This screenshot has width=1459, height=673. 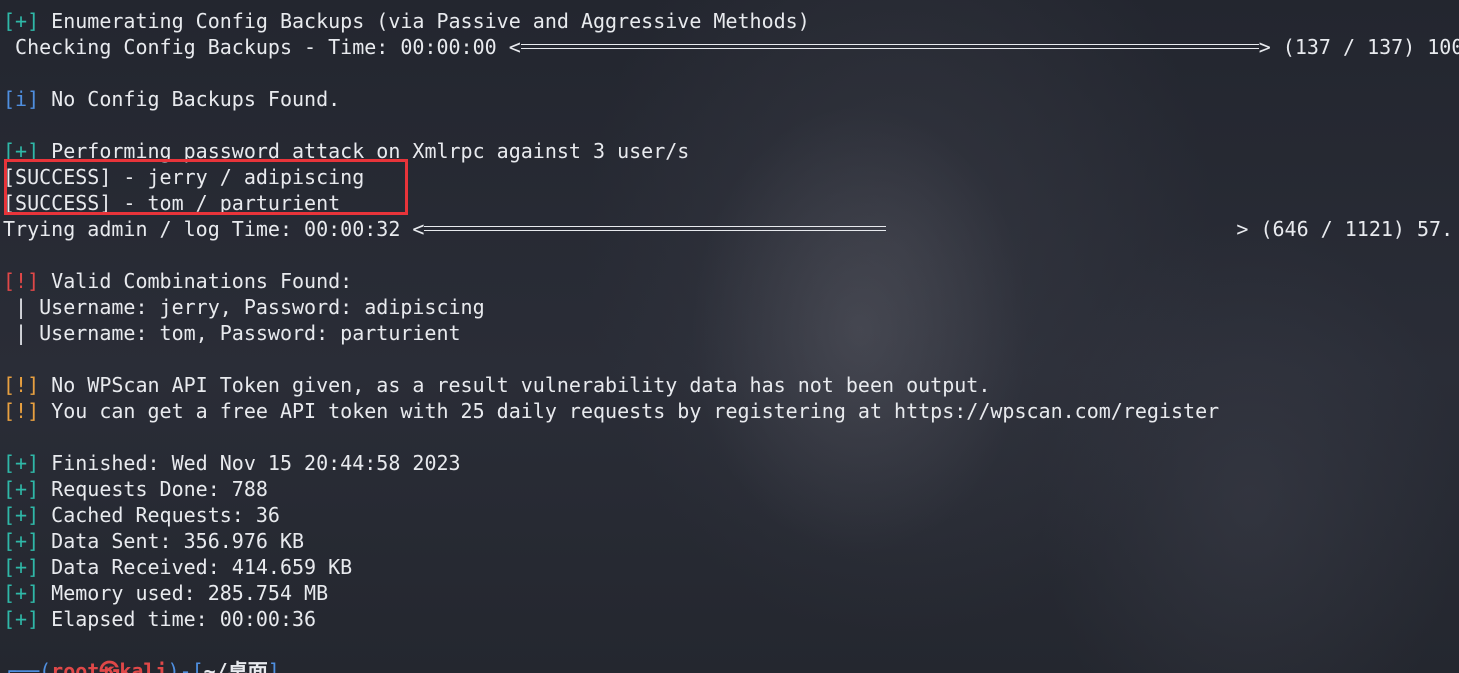 What do you see at coordinates (232, 333) in the screenshot?
I see `credential-line: | Username: tom, Password: parturient` at bounding box center [232, 333].